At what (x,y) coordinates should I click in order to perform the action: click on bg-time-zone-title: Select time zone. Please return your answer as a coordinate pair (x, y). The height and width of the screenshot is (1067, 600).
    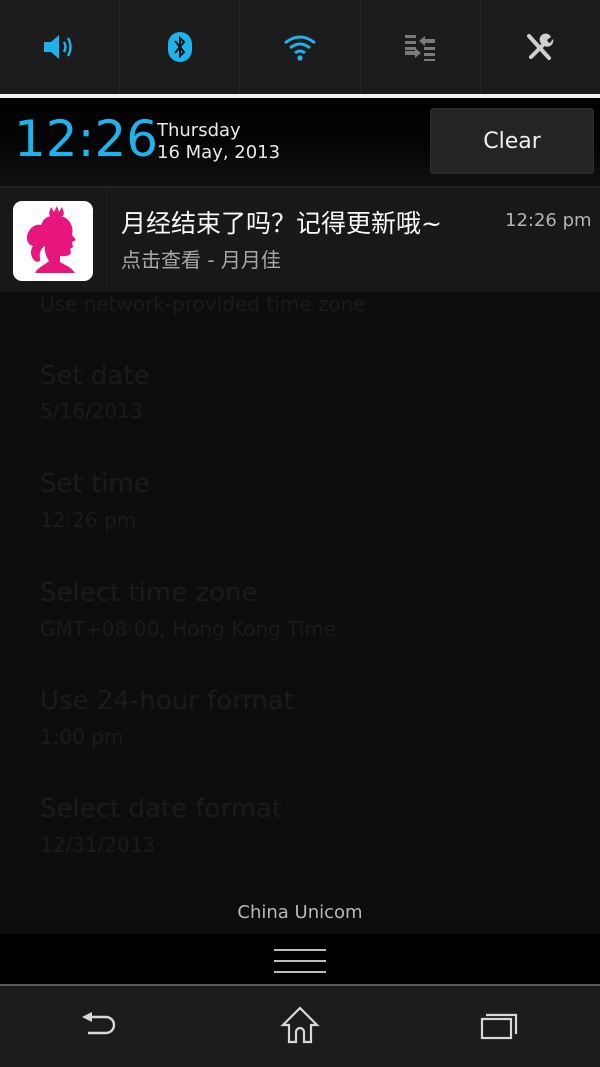
    Looking at the image, I should click on (149, 593).